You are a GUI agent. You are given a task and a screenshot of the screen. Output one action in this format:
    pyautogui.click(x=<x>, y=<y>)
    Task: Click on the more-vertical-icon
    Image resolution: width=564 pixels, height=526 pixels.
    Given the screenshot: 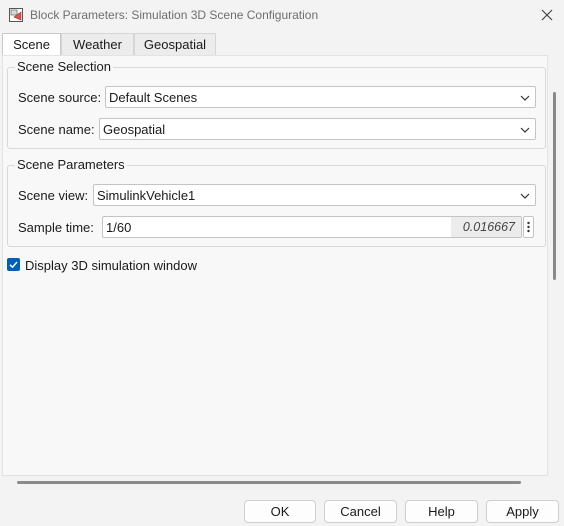 What is the action you would take?
    pyautogui.click(x=528, y=227)
    